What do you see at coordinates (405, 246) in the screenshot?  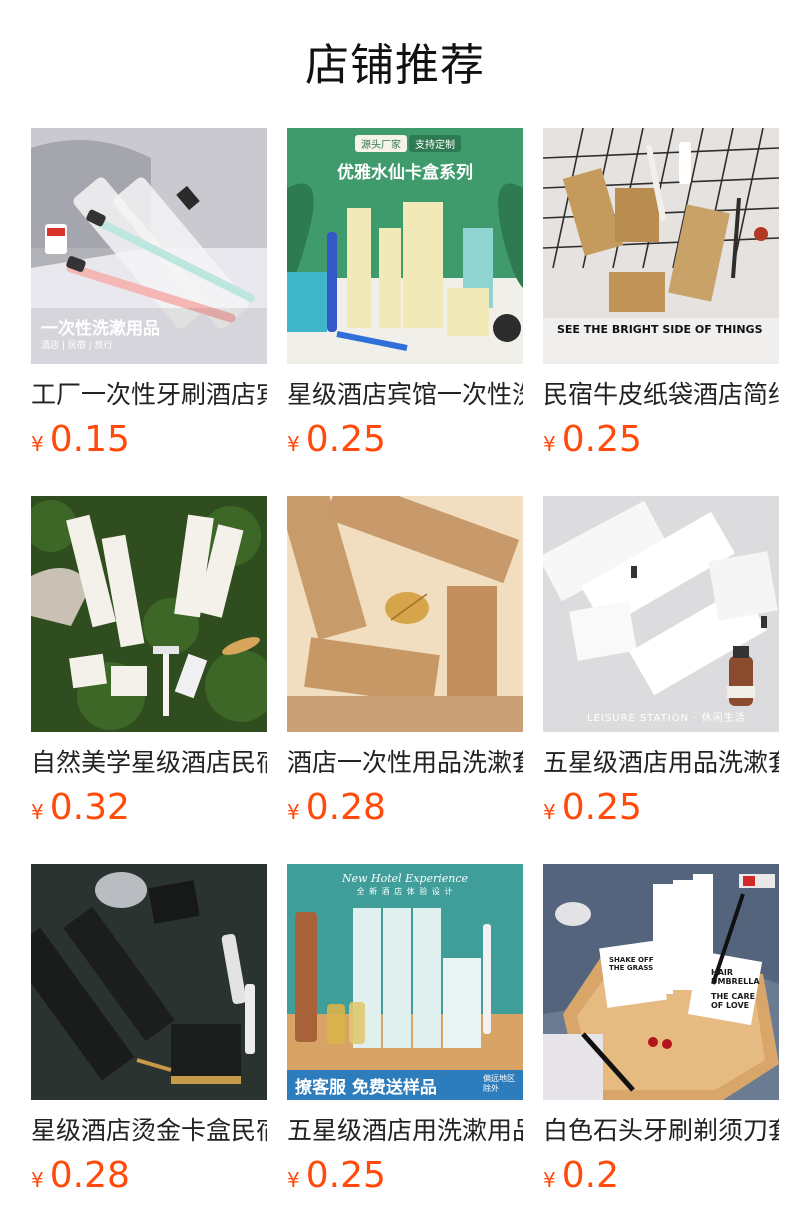 I see `product-image: 源头厂家 支持定制 优雅水仙卡盒系列` at bounding box center [405, 246].